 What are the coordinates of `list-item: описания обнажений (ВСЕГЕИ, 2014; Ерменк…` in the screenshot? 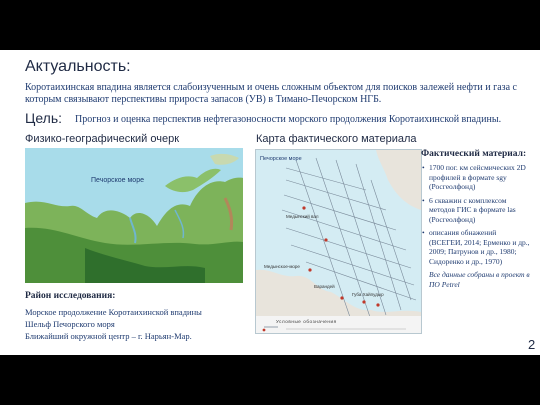 It's located at (476, 247).